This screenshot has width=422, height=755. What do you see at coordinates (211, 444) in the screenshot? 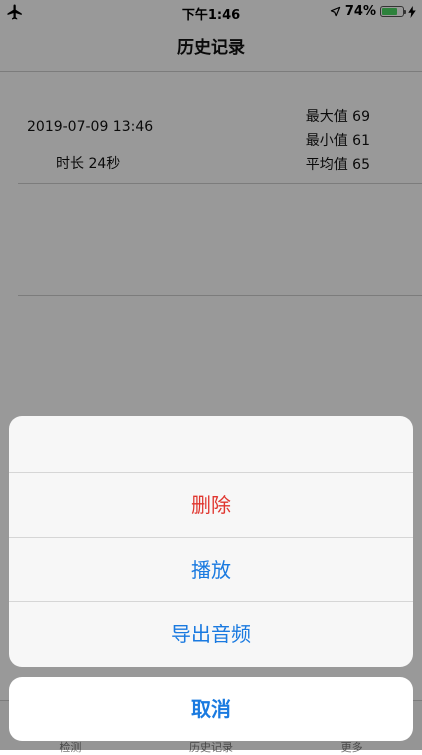
I see `action-sheet-header` at bounding box center [211, 444].